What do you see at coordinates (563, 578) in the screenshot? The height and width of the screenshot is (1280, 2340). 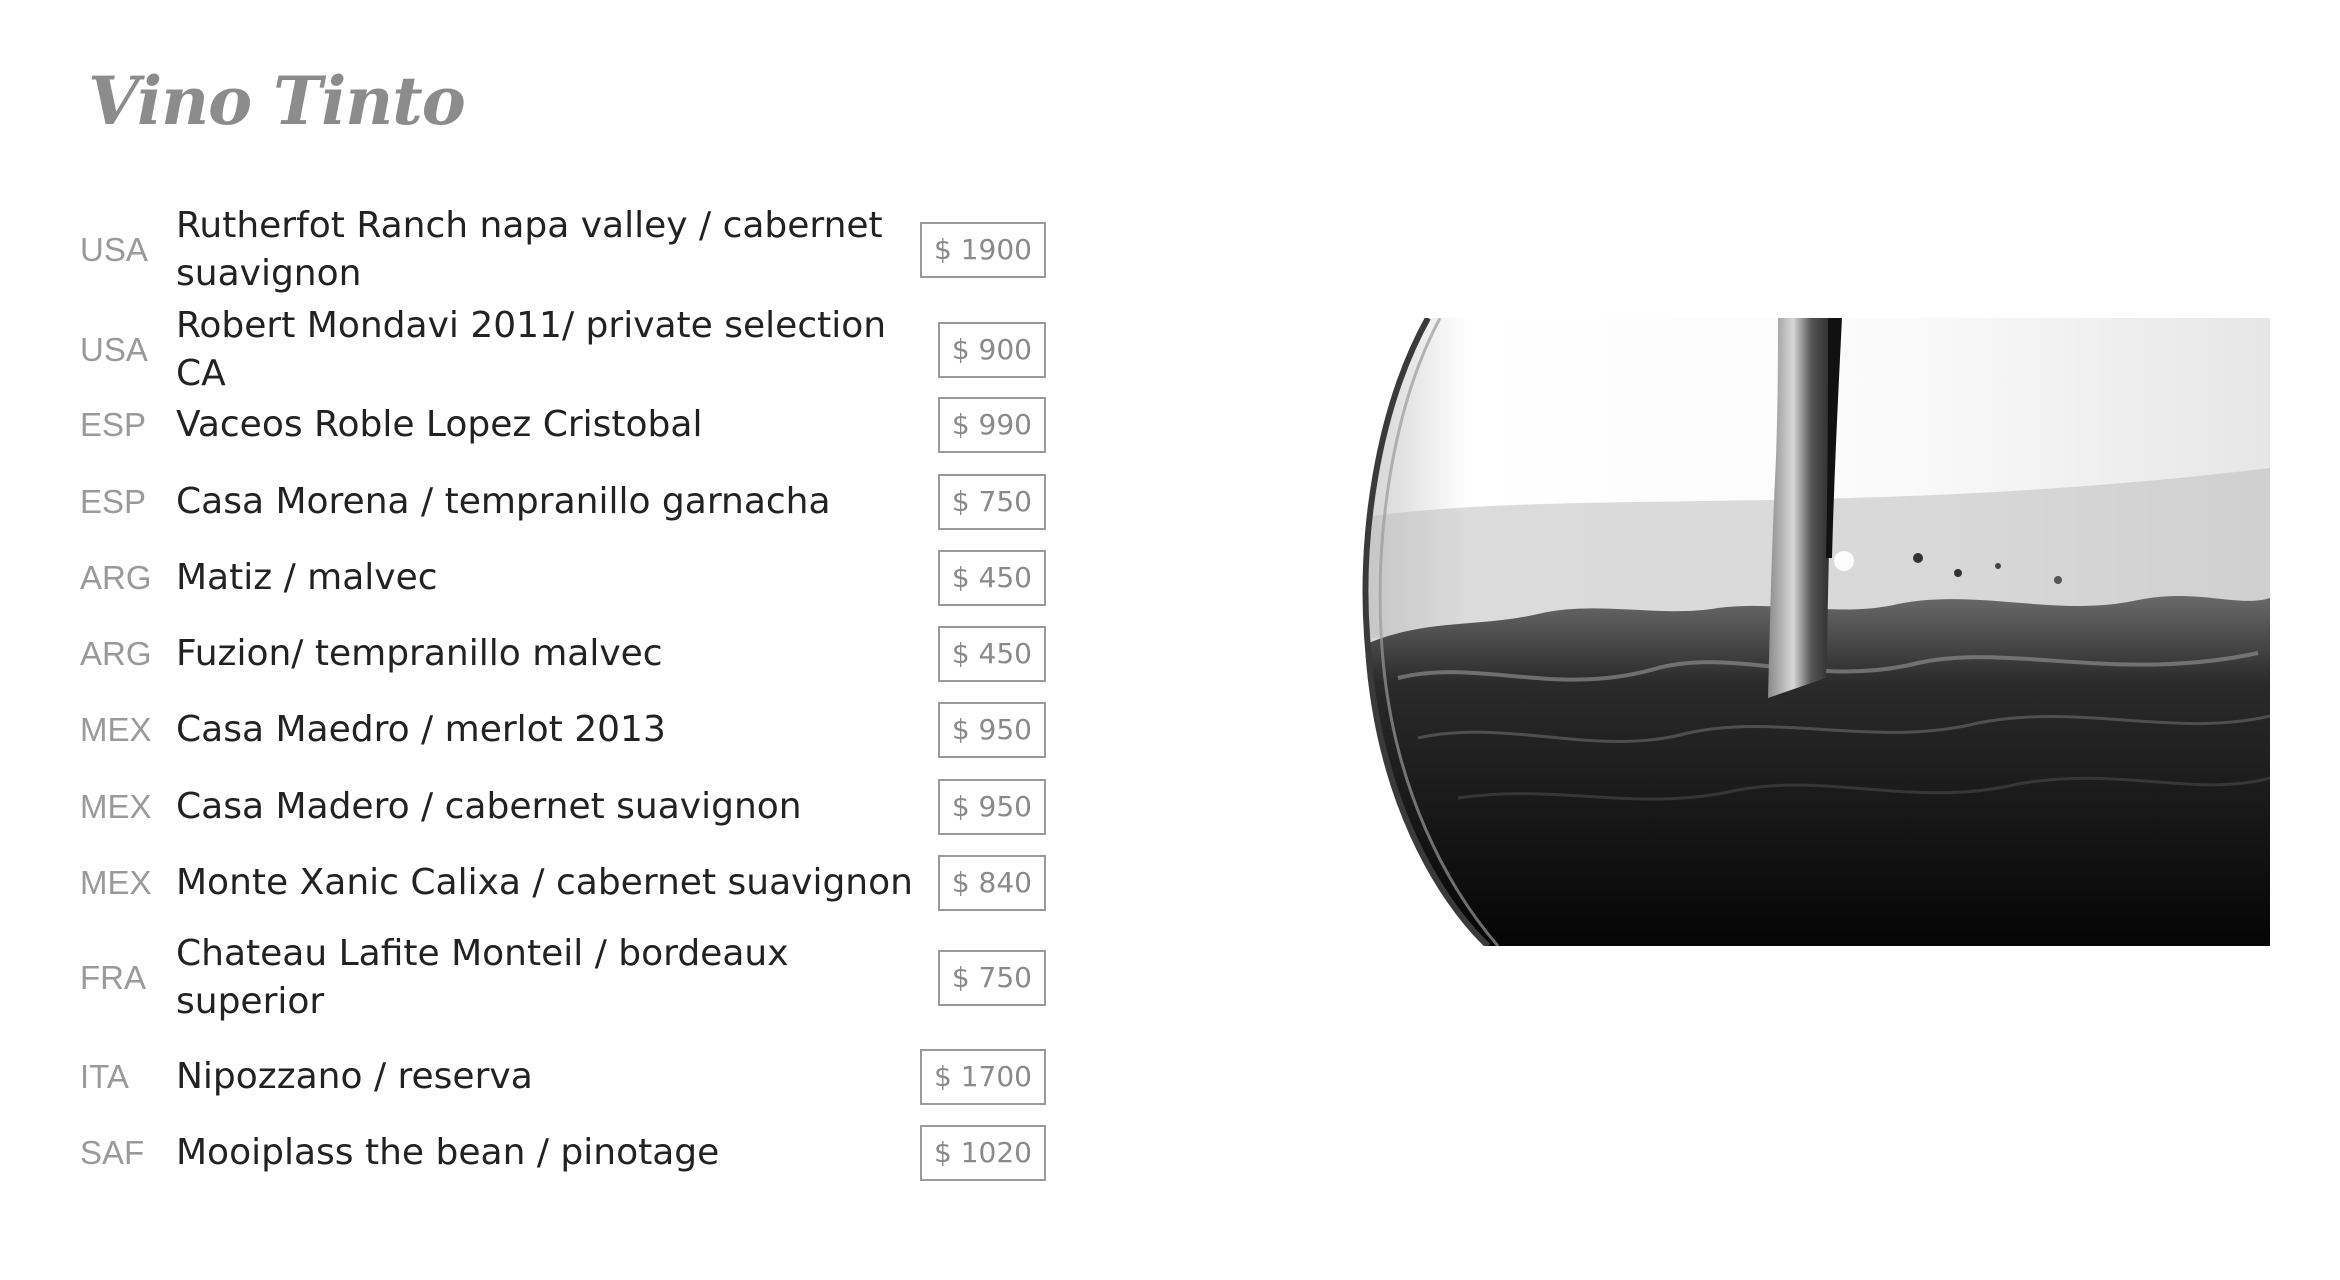 I see `wine-row: ARG Matiz / malvec $ 450` at bounding box center [563, 578].